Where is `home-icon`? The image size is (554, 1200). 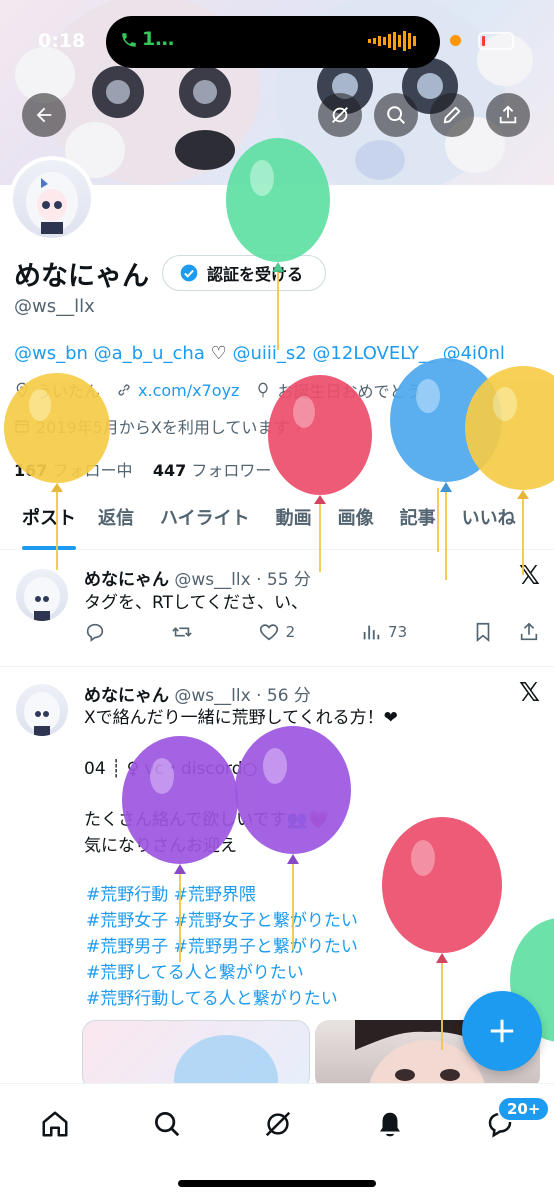 home-icon is located at coordinates (55, 1124).